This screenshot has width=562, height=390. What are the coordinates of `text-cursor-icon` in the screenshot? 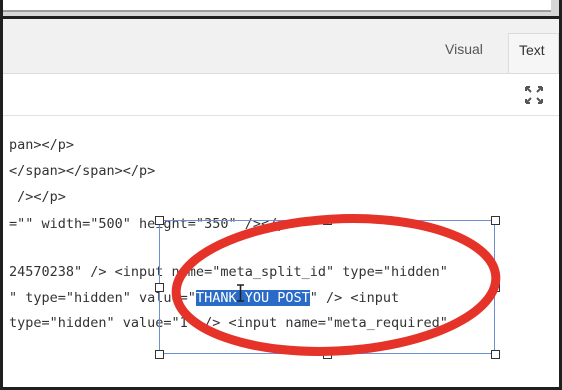 It's located at (240, 293).